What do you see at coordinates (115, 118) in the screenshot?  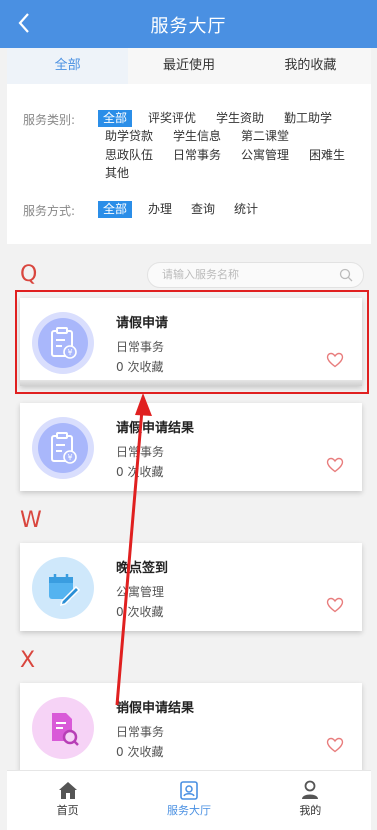 I see `category-chip: 全部` at bounding box center [115, 118].